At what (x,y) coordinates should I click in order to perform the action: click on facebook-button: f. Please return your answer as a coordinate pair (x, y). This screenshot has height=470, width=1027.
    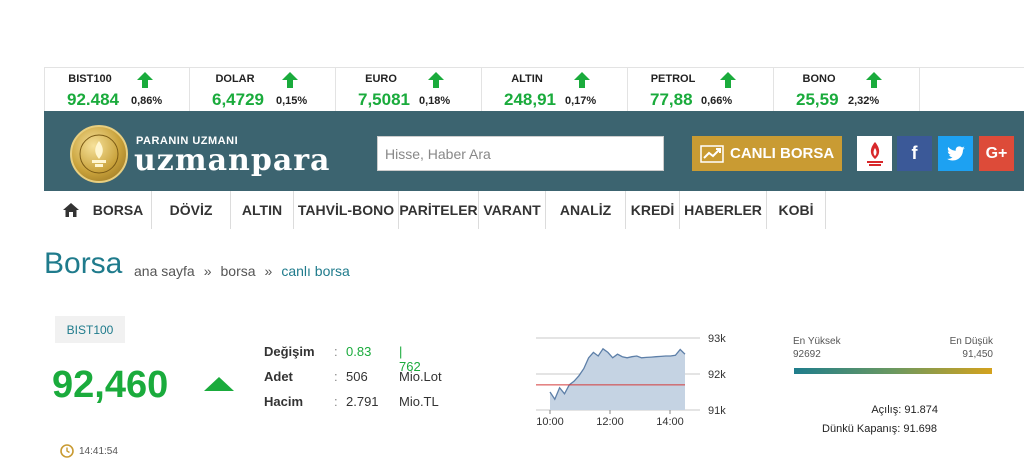
    Looking at the image, I should click on (914, 153).